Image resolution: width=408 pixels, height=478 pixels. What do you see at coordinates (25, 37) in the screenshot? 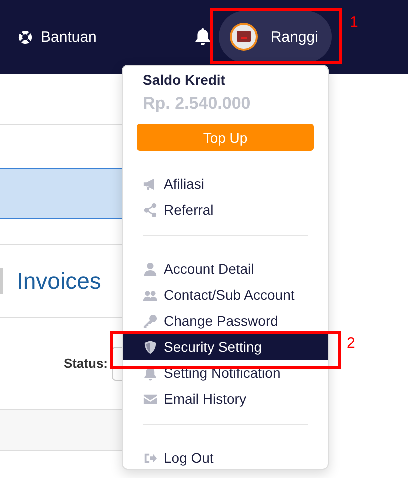
I see `lifebuoy-icon` at bounding box center [25, 37].